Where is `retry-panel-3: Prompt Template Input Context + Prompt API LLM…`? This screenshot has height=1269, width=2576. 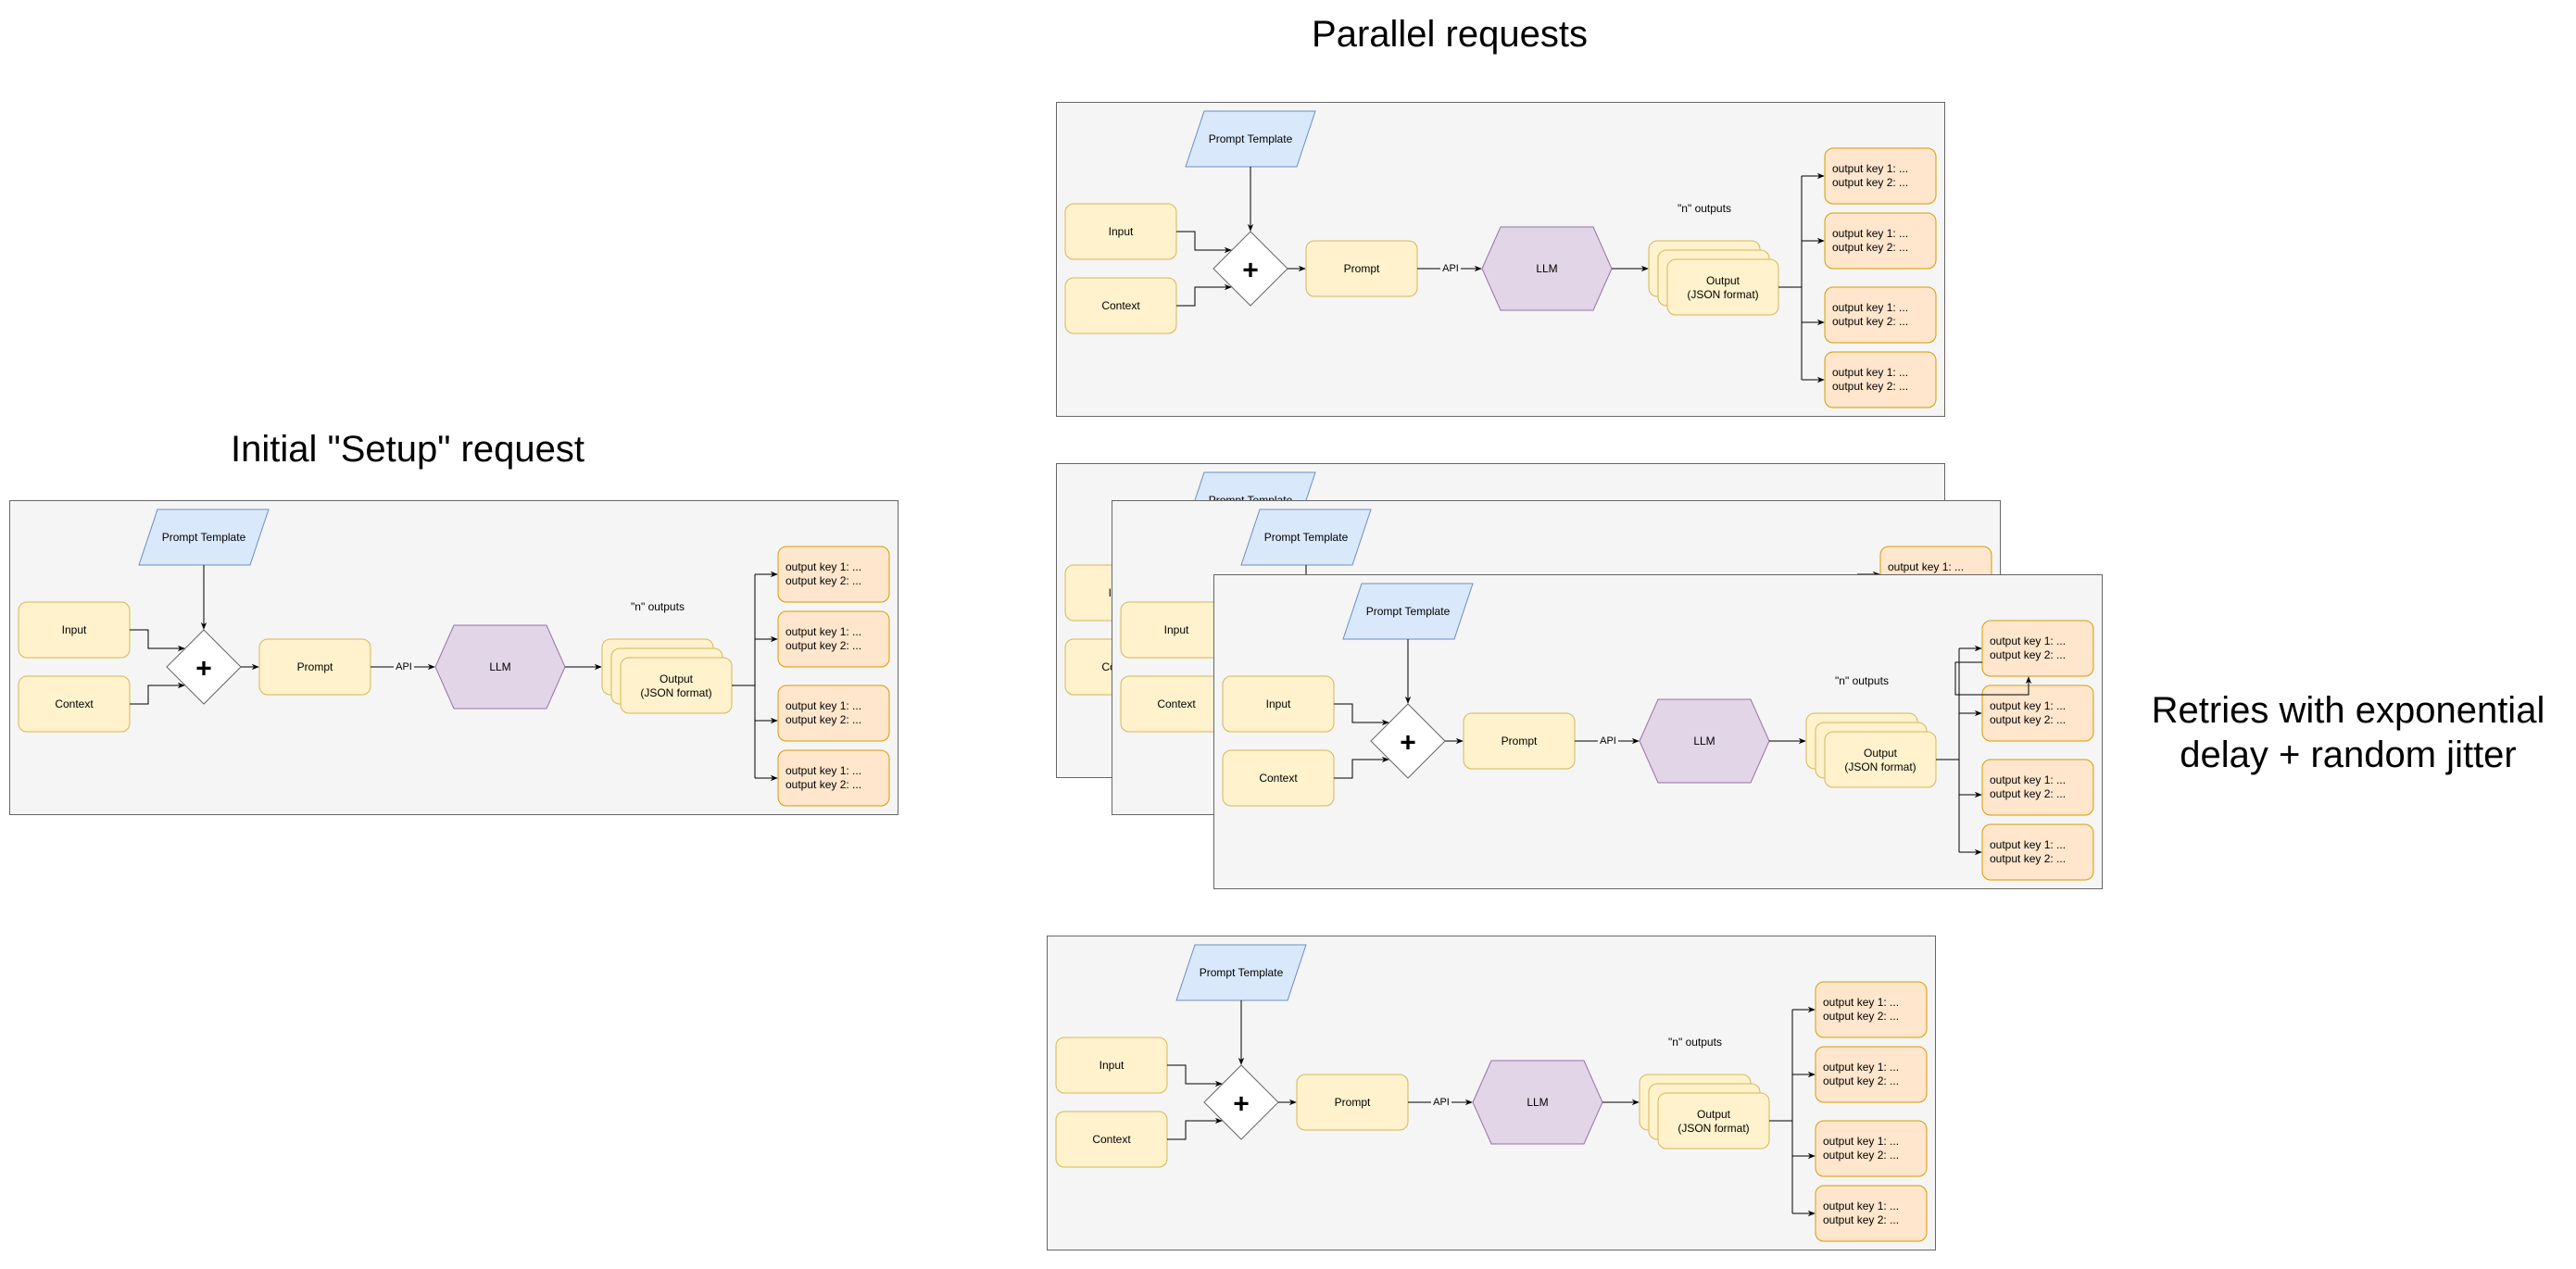 retry-panel-3: Prompt Template Input Context + Prompt API LLM… is located at coordinates (1658, 731).